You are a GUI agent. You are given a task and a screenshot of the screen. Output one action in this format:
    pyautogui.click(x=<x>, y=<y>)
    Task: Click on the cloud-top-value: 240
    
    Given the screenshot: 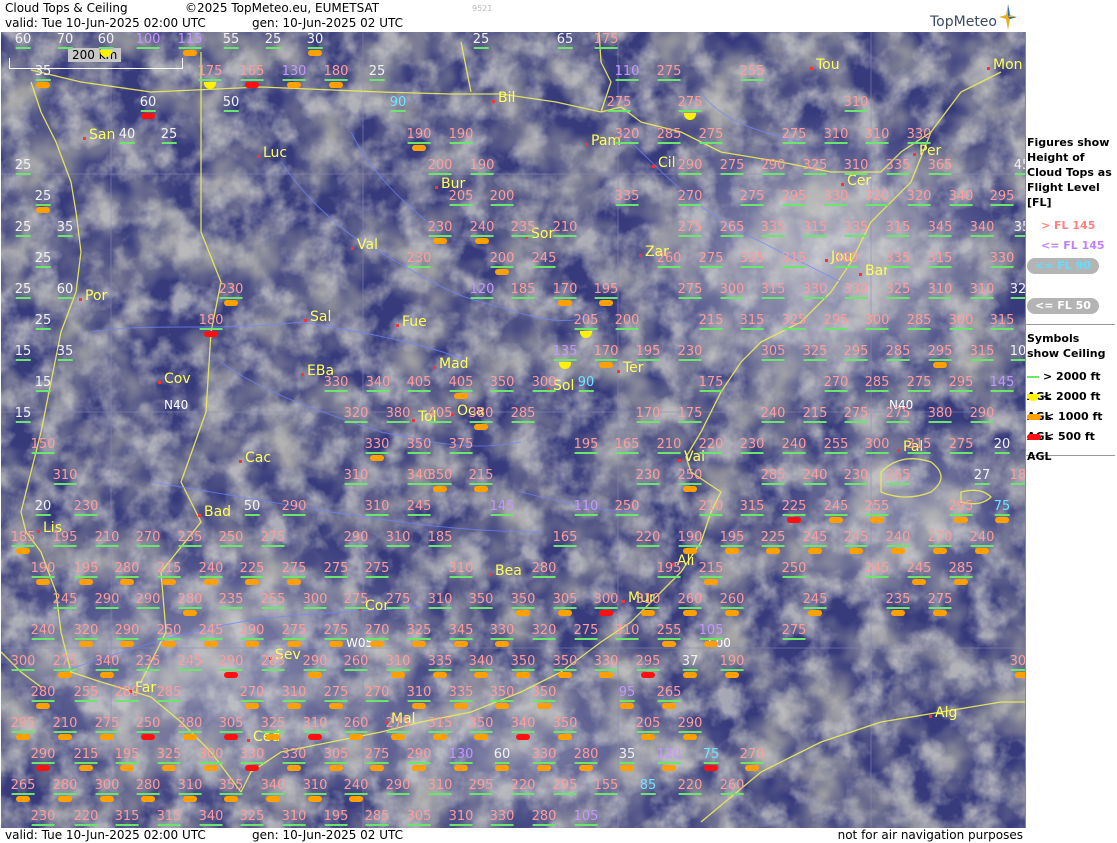 What is the action you would take?
    pyautogui.click(x=773, y=413)
    